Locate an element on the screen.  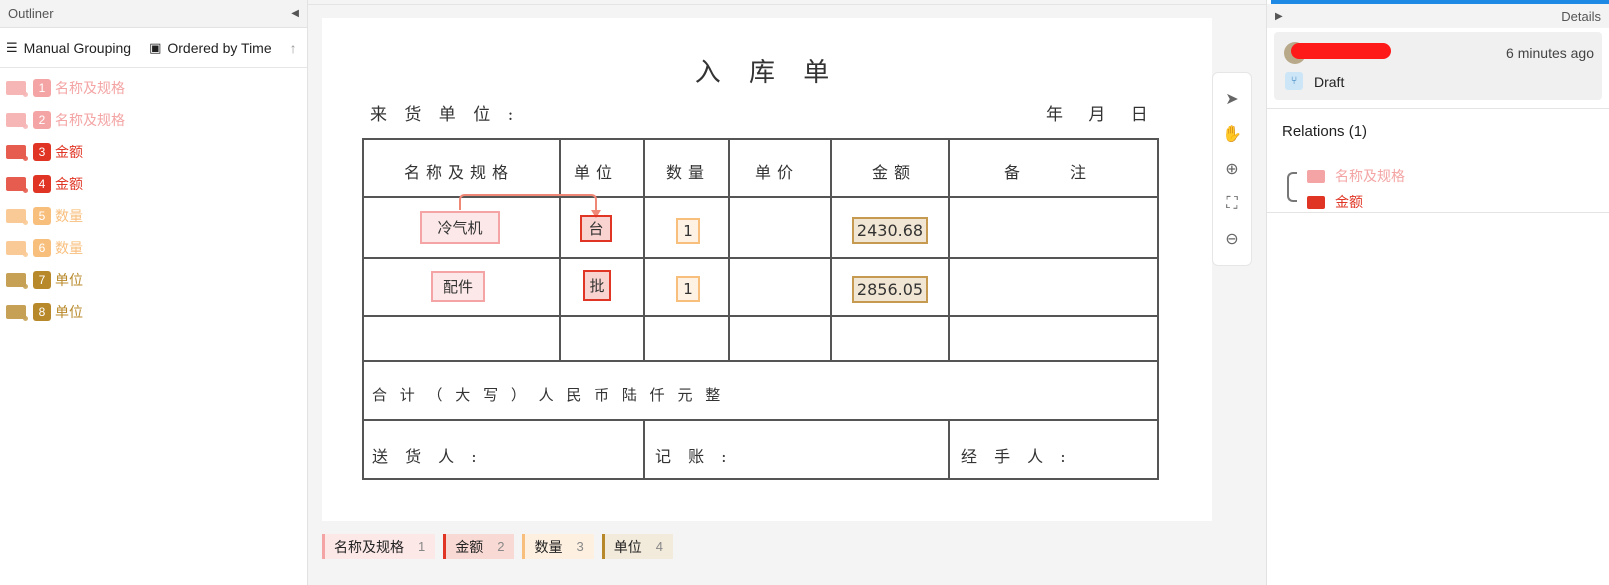
status-badge: Draft is located at coordinates (1329, 82).